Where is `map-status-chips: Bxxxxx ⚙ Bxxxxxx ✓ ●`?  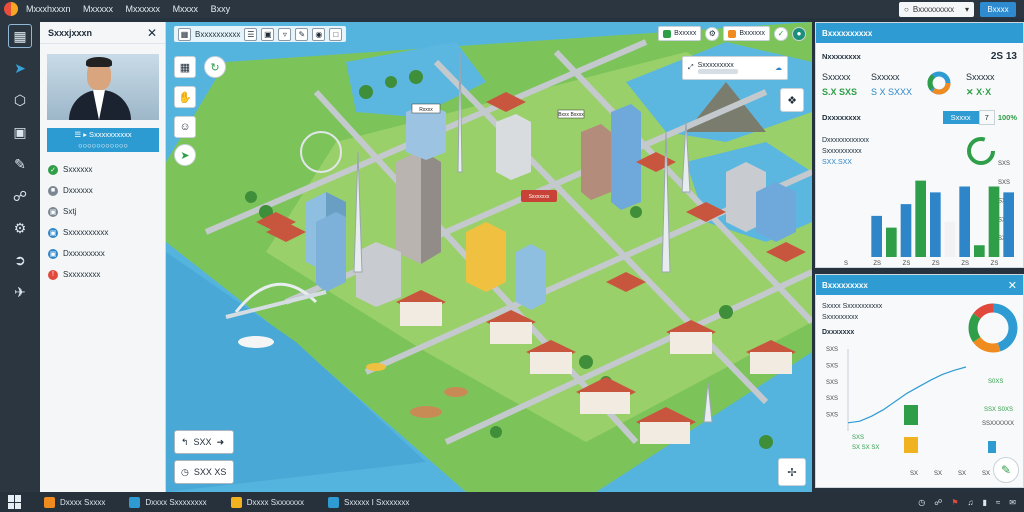
map-status-chips: Bxxxxx ⚙ Bxxxxxx ✓ ● is located at coordinates (732, 33).